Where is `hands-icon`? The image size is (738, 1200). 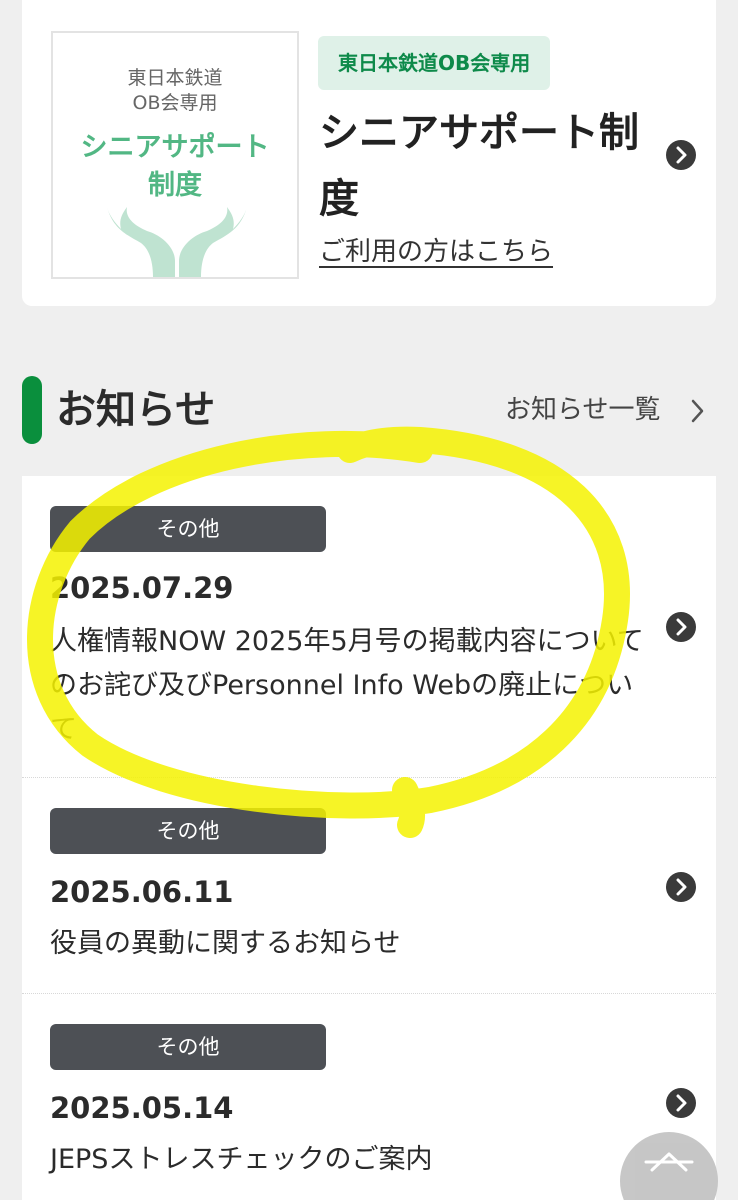 hands-icon is located at coordinates (177, 242).